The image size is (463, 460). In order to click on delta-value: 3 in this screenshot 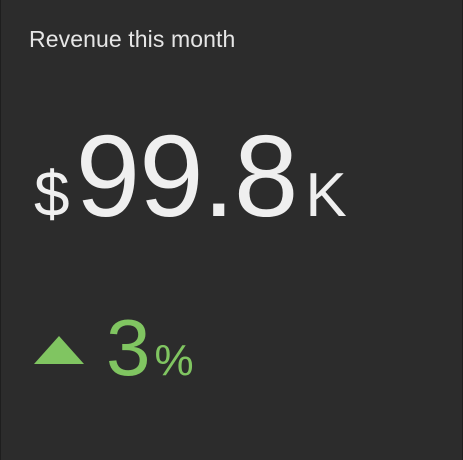, I will do `click(128, 347)`.